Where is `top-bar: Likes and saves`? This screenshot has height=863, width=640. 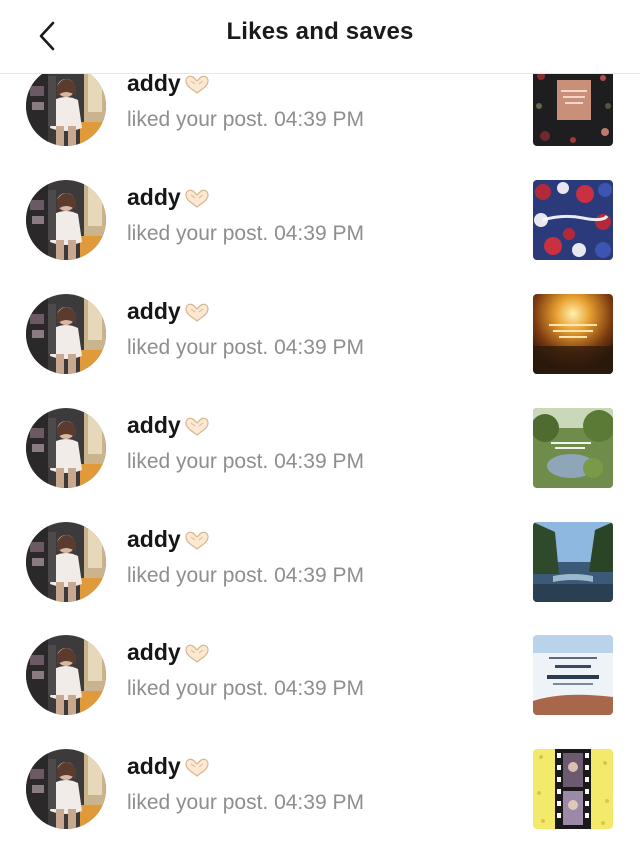 top-bar: Likes and saves is located at coordinates (320, 37).